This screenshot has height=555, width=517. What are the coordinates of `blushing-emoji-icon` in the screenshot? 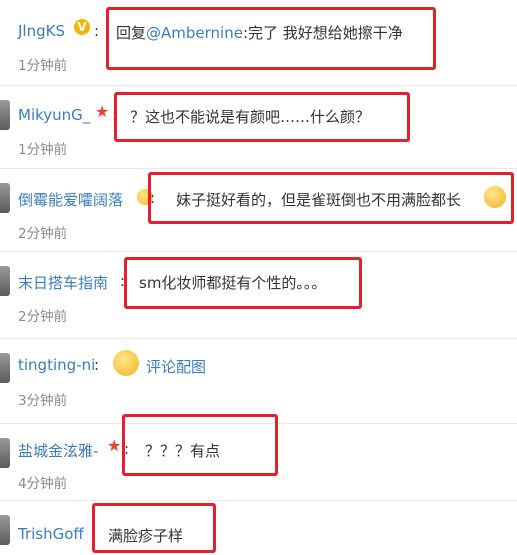 It's located at (126, 363).